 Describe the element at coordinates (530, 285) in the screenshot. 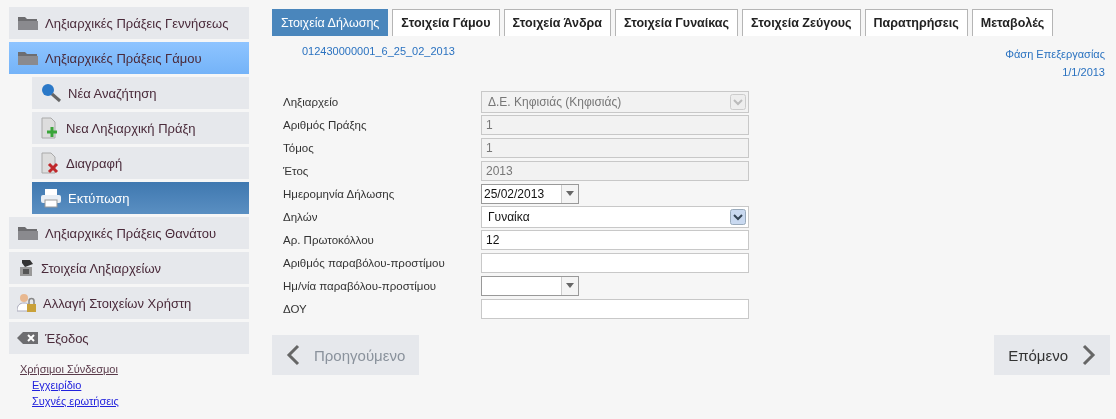

I see `date-field` at that location.